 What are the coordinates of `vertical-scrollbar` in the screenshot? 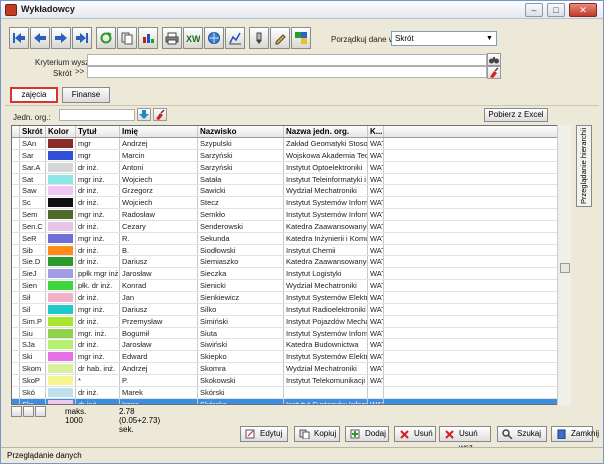 It's located at (564, 265).